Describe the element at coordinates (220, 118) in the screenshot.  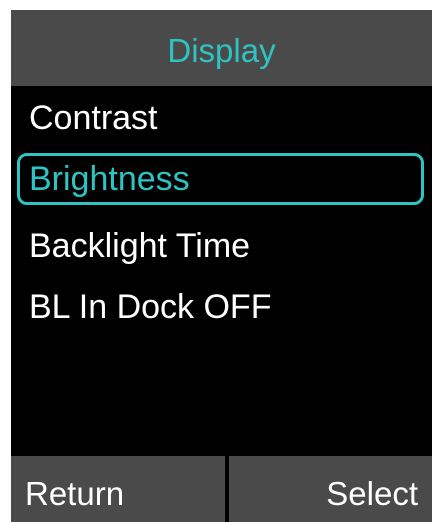
I see `menu-item-contrast: Contrast` at that location.